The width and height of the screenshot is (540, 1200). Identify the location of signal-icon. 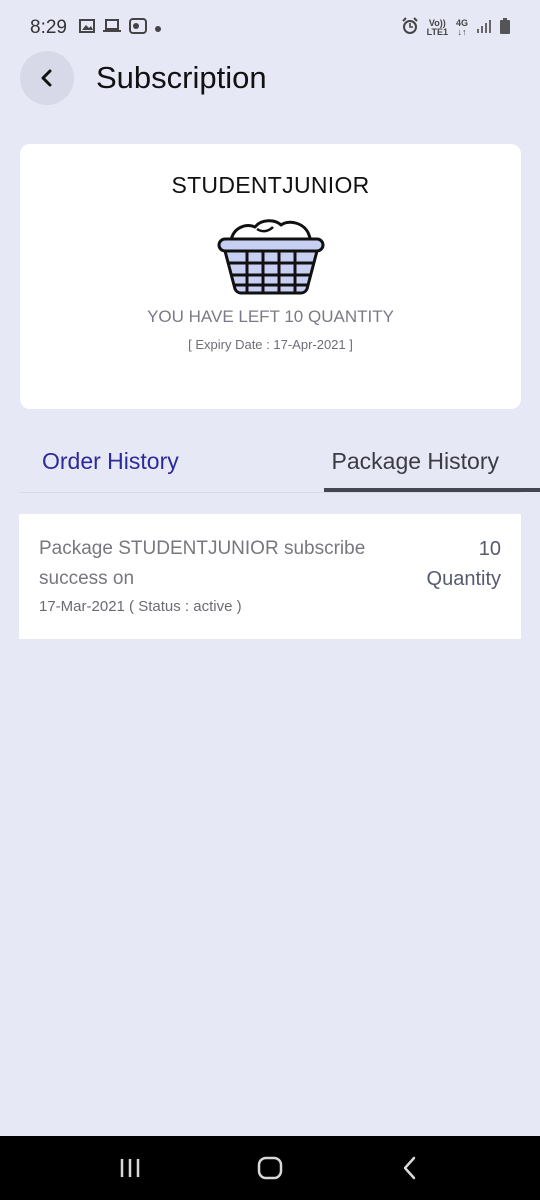
(484, 28).